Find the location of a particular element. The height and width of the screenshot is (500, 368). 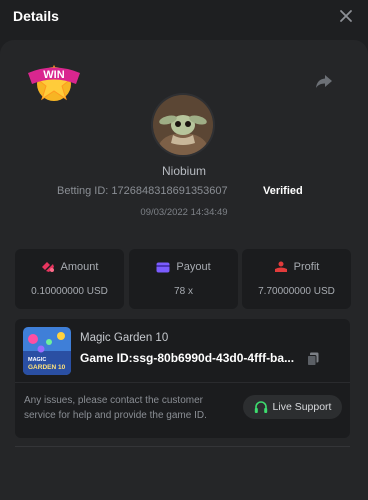

username: Niobium is located at coordinates (183, 171).